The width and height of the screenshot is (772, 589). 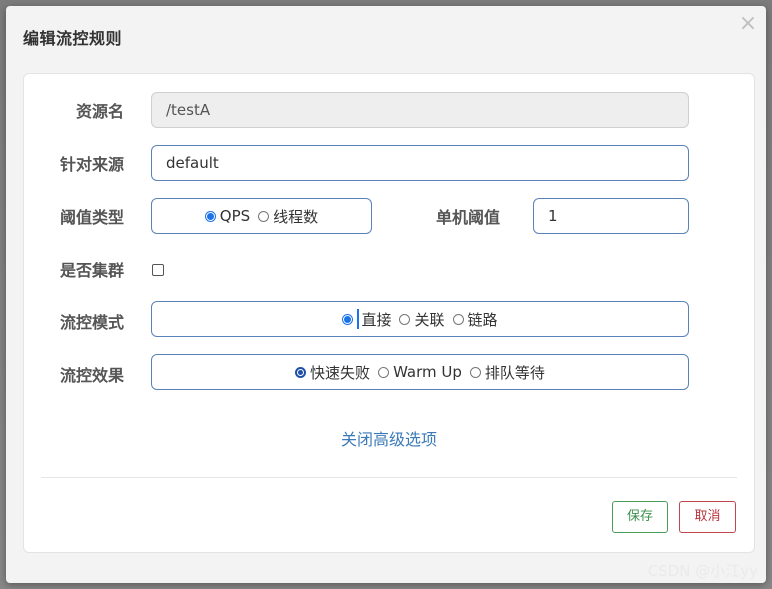 I want to click on csdn-watermark: CSDN @小江yy, so click(x=702, y=571).